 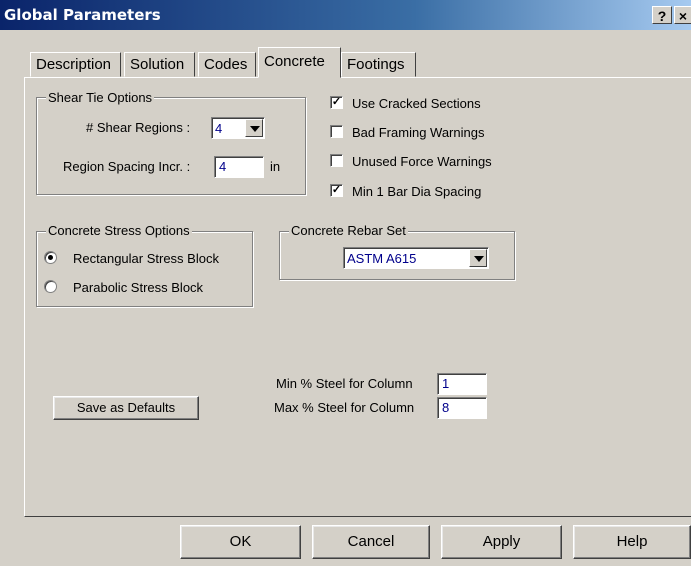 I want to click on rebar-set-select: ASTM A615, so click(x=416, y=258).